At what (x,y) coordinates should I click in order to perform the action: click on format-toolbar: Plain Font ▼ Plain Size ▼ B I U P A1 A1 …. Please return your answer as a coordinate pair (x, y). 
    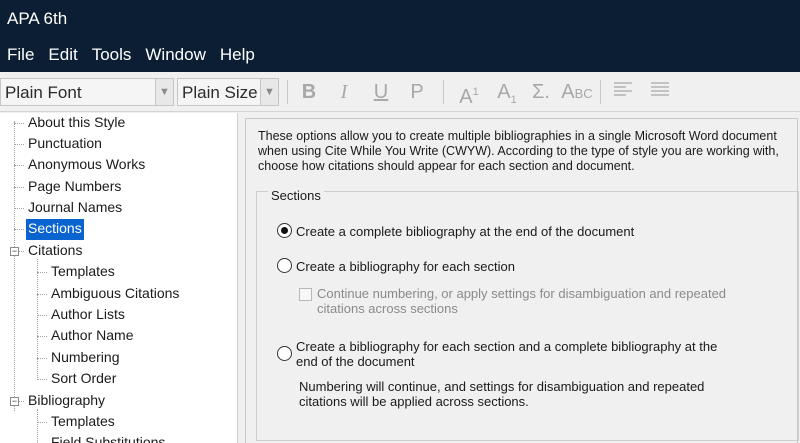
    Looking at the image, I should click on (400, 92).